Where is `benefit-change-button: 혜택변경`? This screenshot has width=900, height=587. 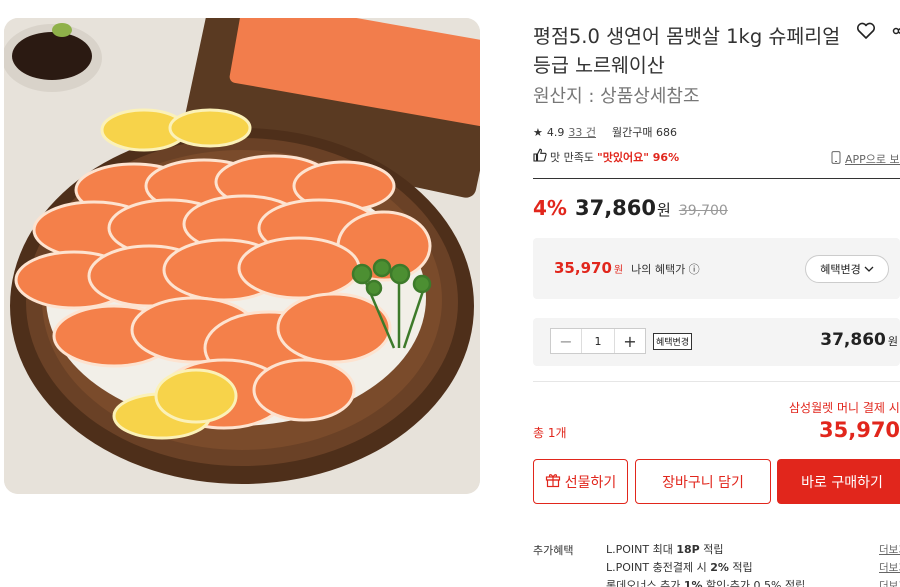
benefit-change-button: 혜택변경 is located at coordinates (847, 269).